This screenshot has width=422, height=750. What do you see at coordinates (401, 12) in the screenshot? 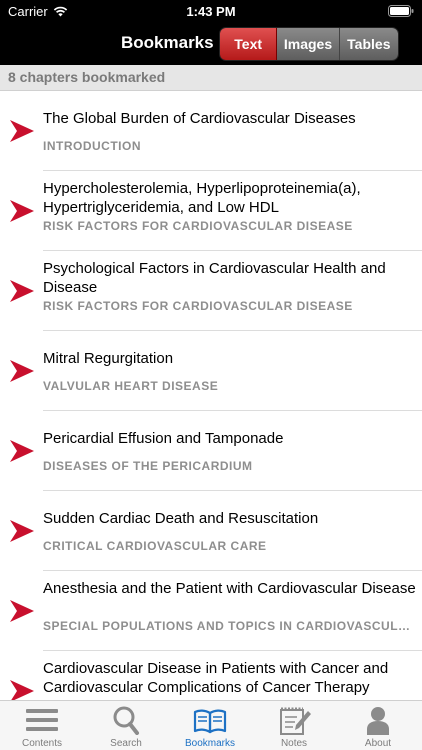
I see `battery-icon` at bounding box center [401, 12].